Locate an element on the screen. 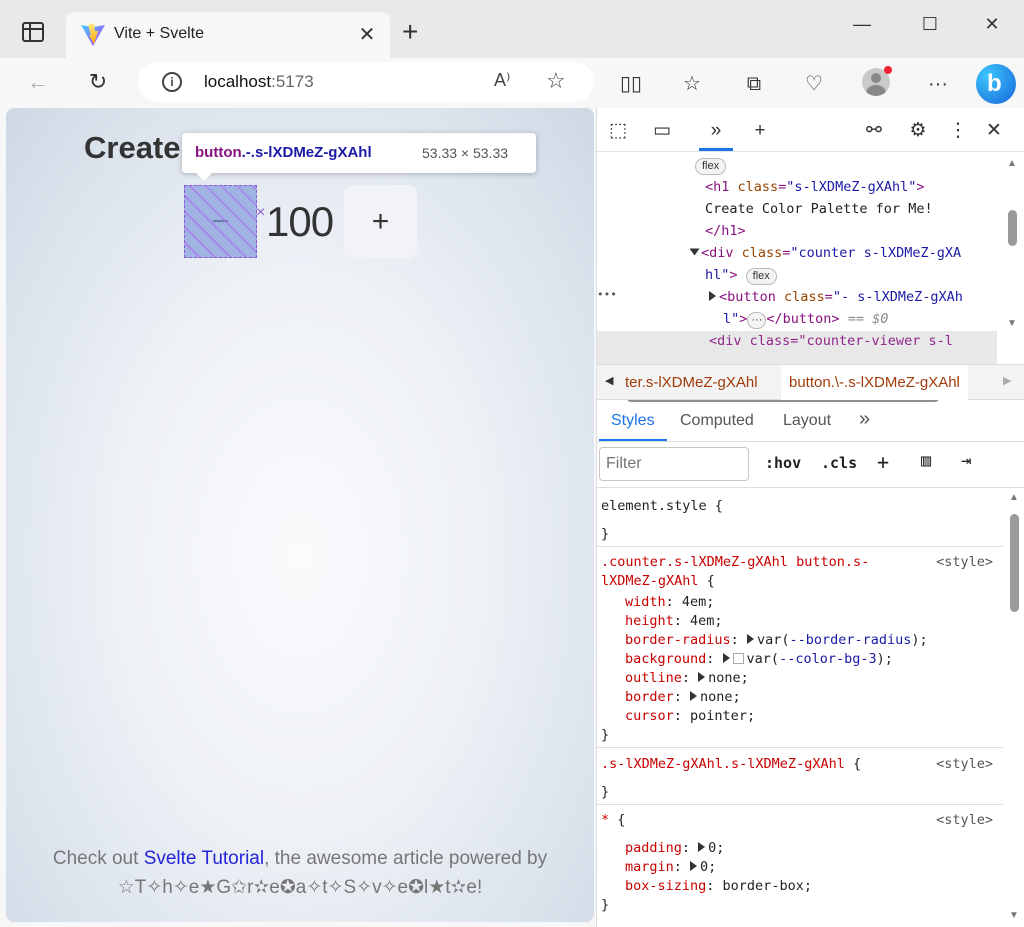 This screenshot has height=927, width=1024. hover-state-toggle: :hov is located at coordinates (783, 463).